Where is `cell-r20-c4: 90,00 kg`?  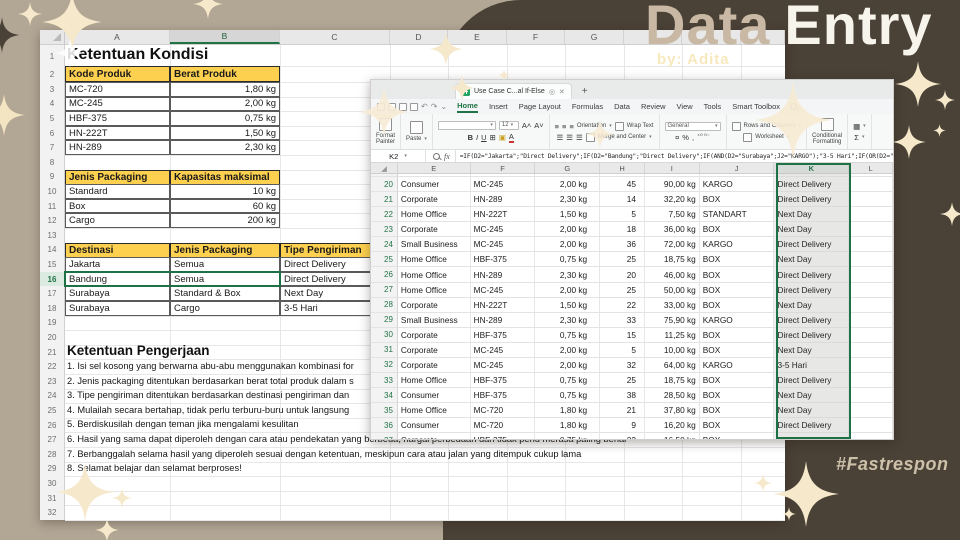
cell-r20-c4: 90,00 kg is located at coordinates (672, 185).